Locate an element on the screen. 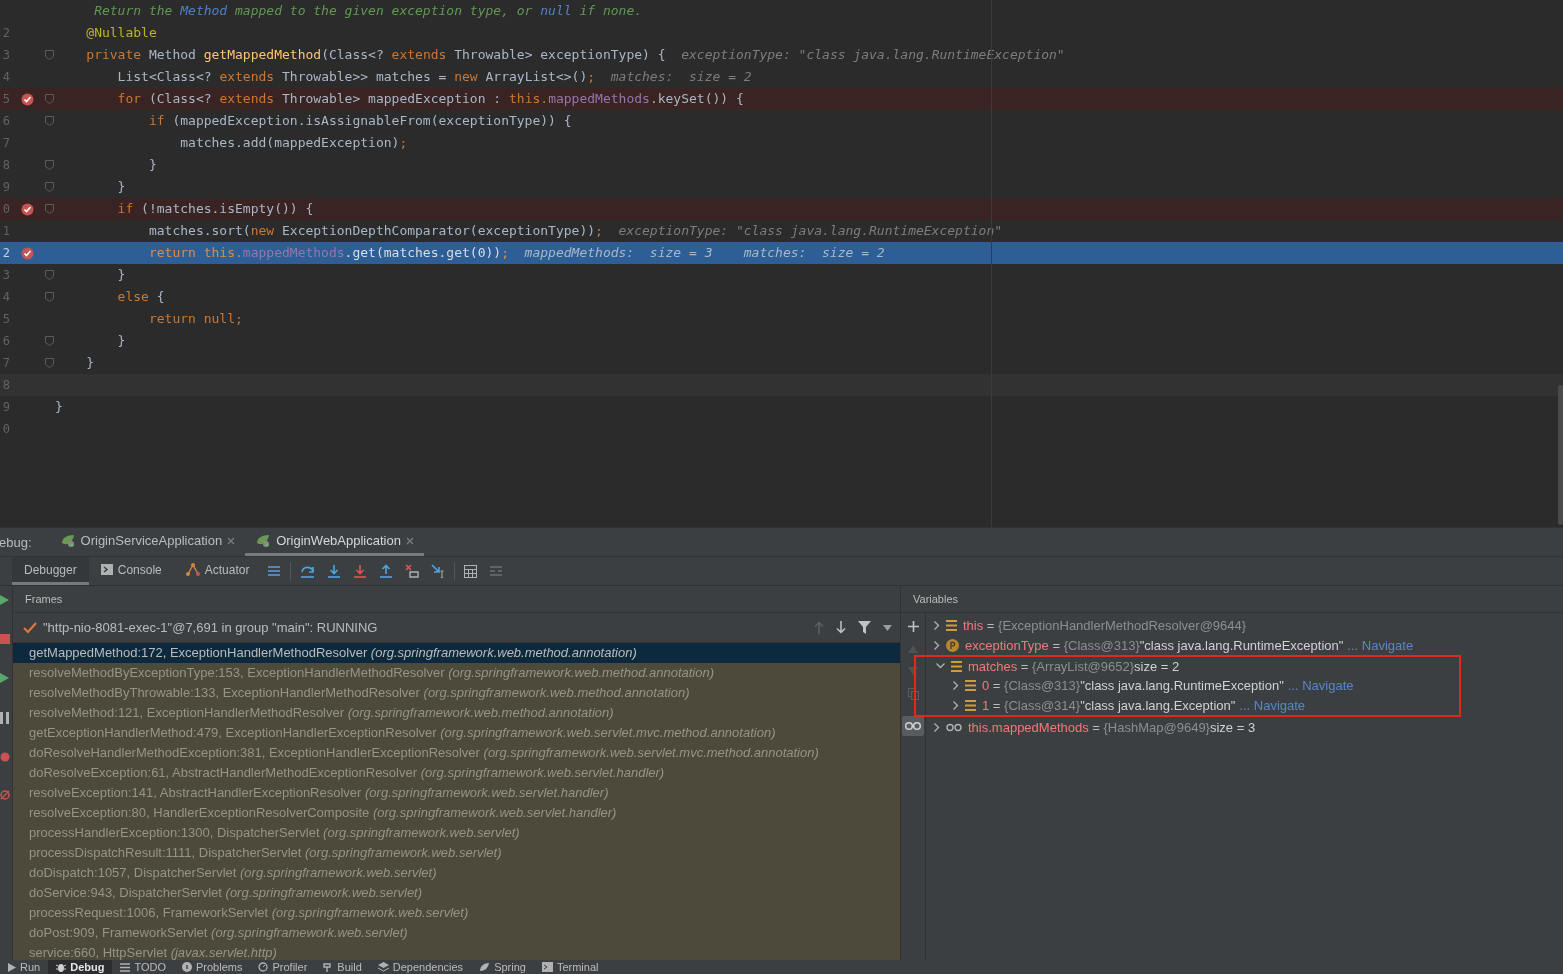  tool-window-button: Dependencies is located at coordinates (420, 967).